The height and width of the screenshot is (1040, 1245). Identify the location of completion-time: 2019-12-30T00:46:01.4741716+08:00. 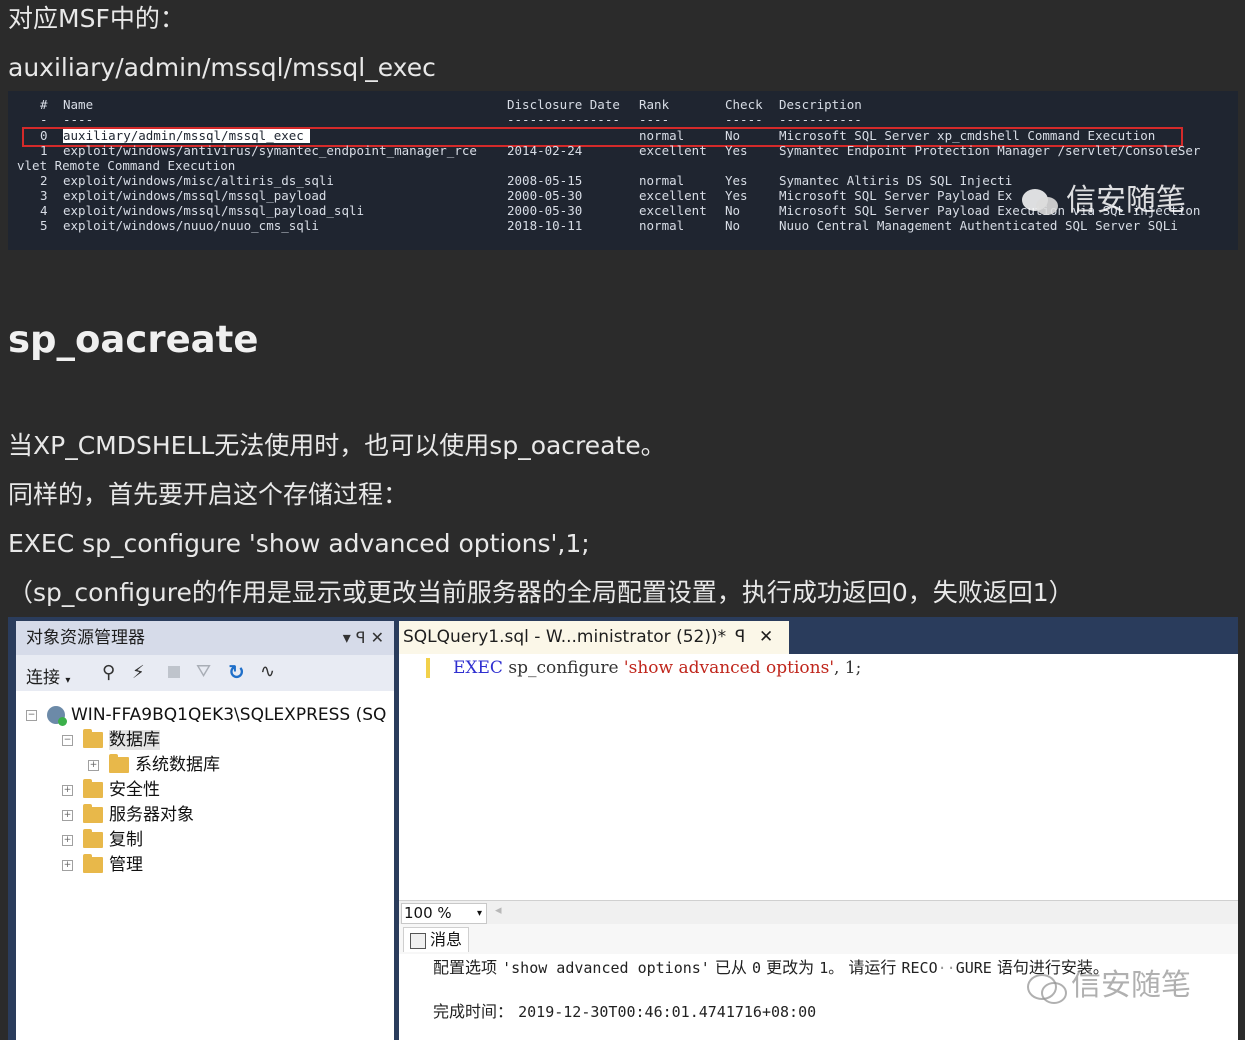
(667, 1012).